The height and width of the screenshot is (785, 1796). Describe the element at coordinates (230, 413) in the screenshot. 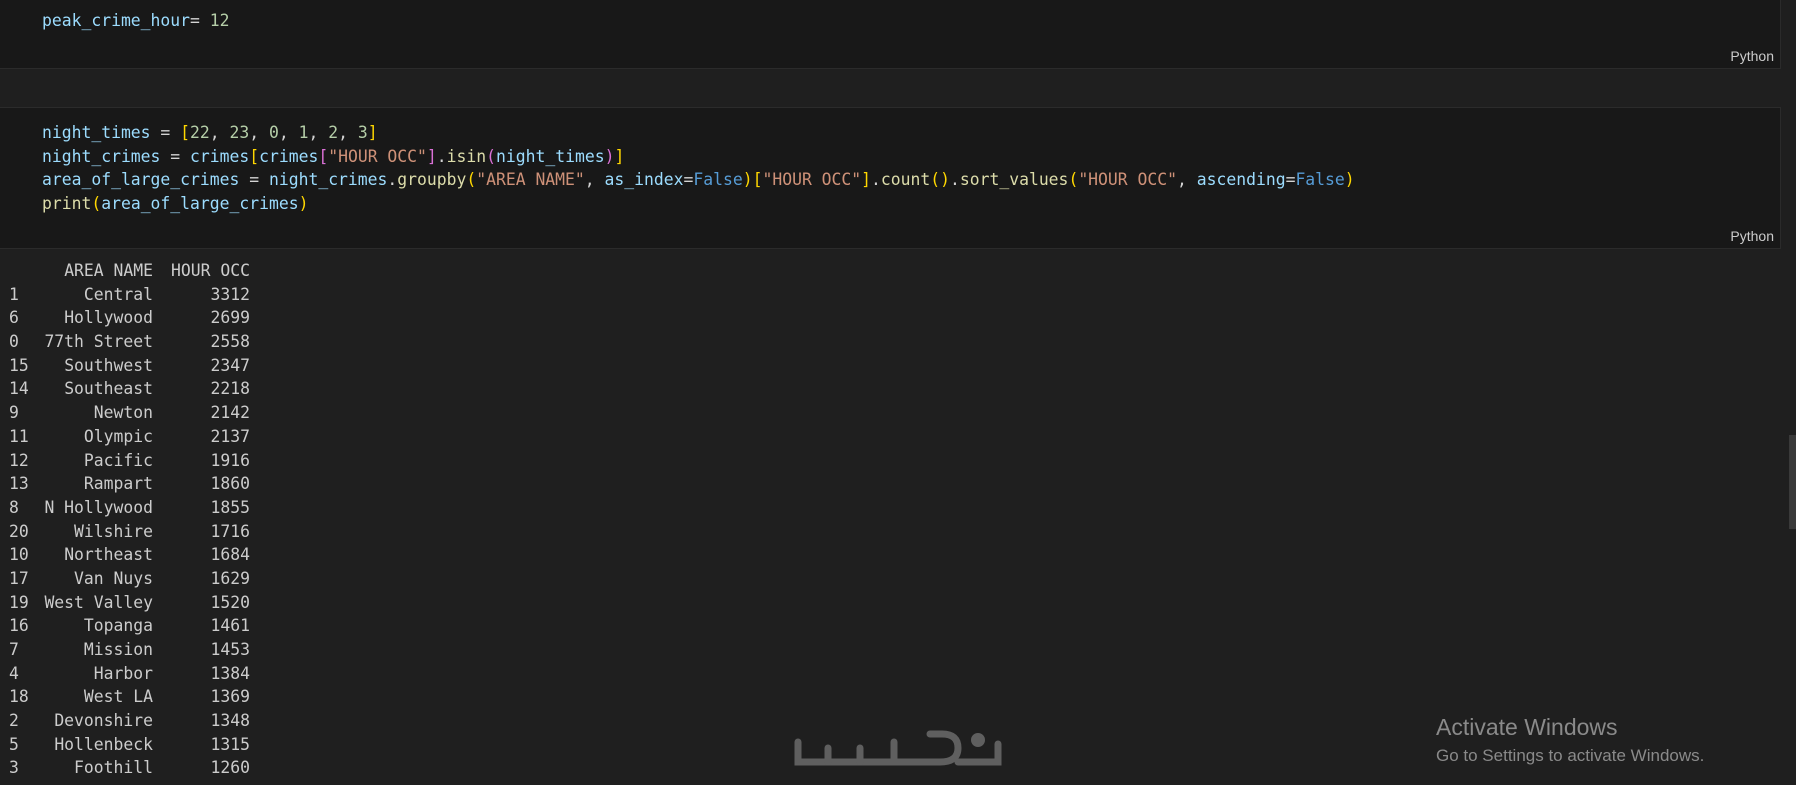

I see `hour-occ-cell: 2142` at that location.